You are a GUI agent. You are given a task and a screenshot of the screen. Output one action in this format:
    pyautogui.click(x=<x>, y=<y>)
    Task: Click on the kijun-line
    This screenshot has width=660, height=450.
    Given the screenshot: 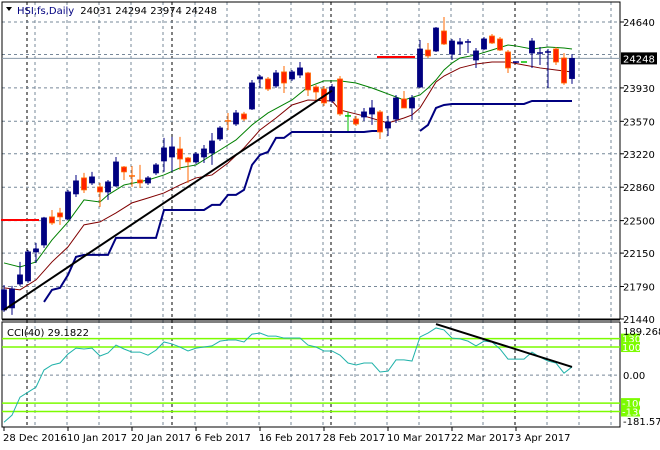 What is the action you would take?
    pyautogui.click(x=495, y=115)
    